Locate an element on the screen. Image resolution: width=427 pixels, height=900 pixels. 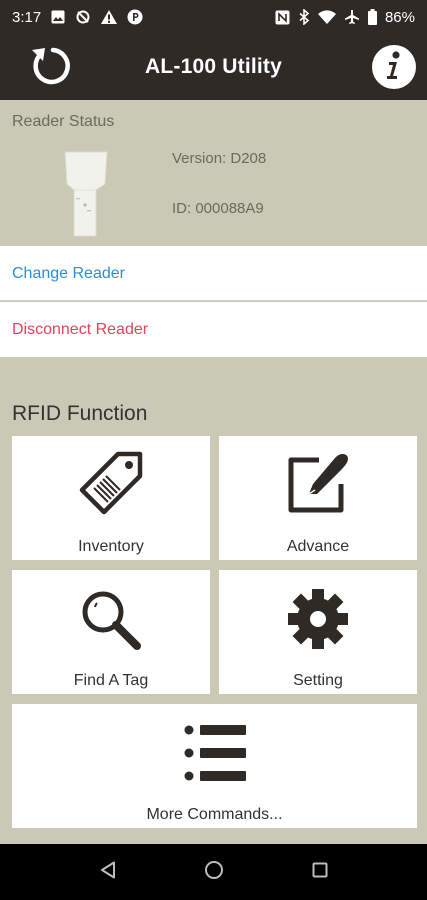
tag-icon is located at coordinates (111, 484).